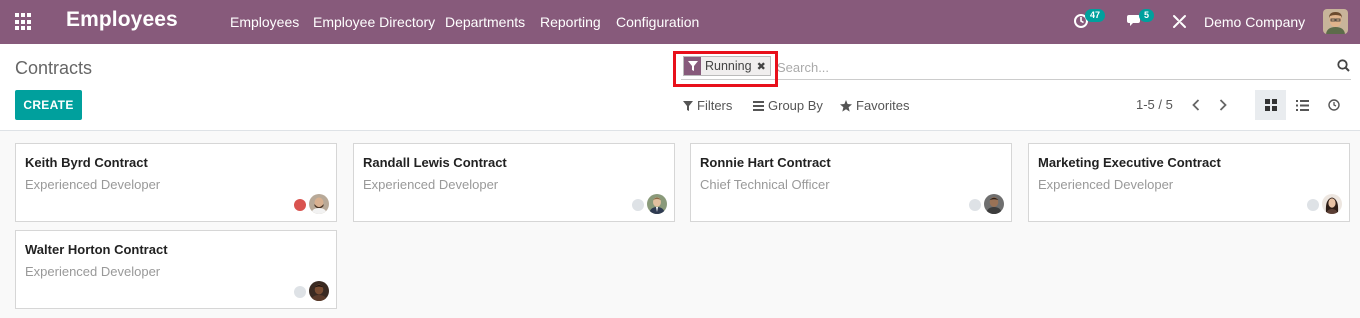  What do you see at coordinates (54, 68) in the screenshot?
I see `breadcrumb: Contracts` at bounding box center [54, 68].